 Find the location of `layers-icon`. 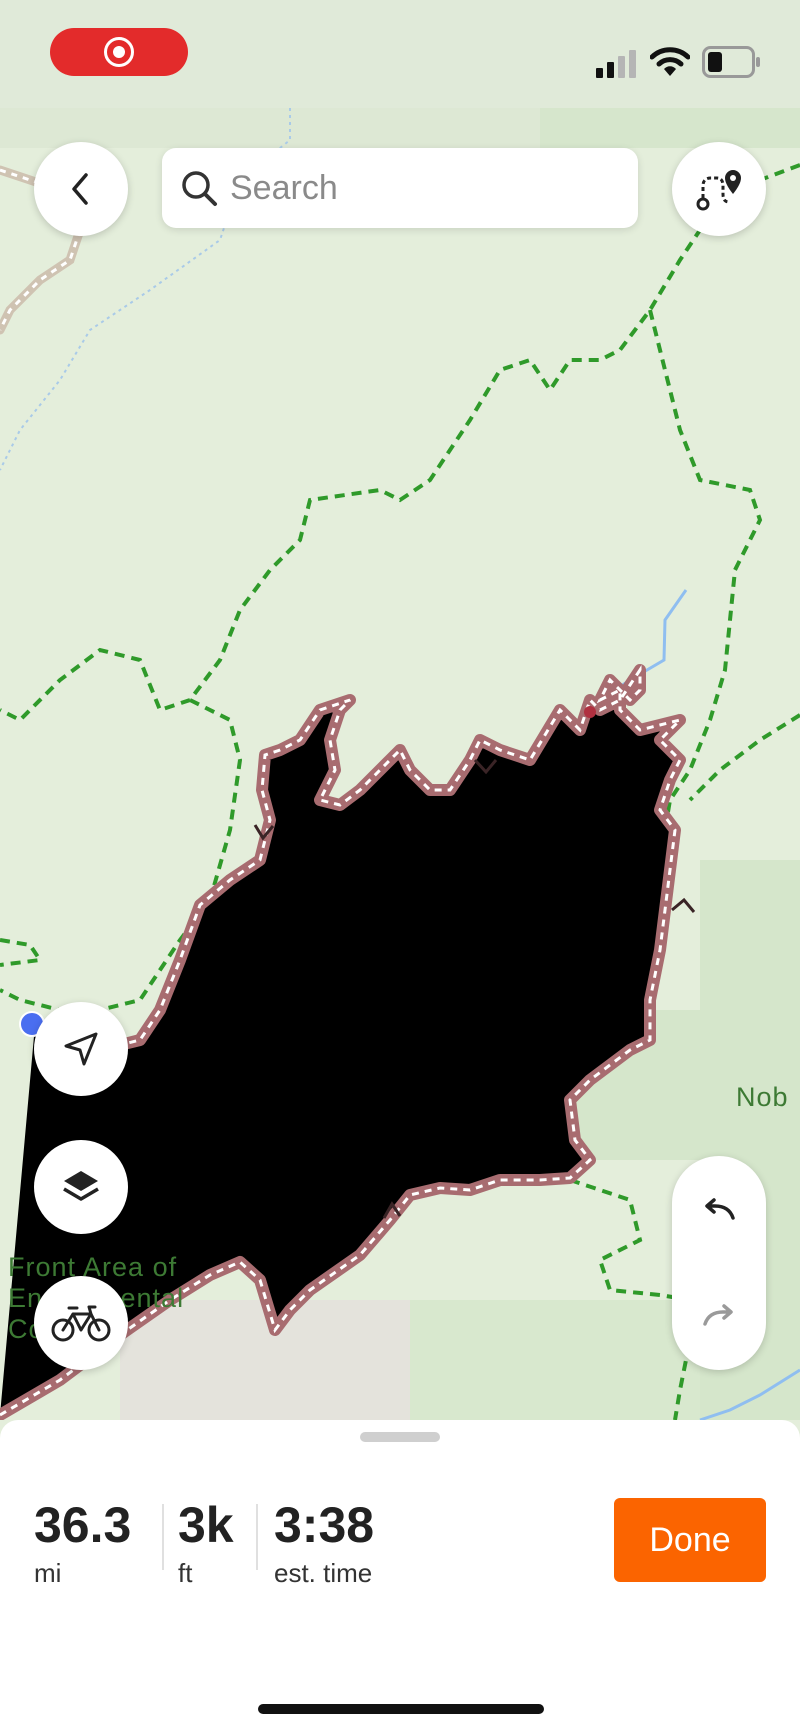

layers-icon is located at coordinates (81, 1186).